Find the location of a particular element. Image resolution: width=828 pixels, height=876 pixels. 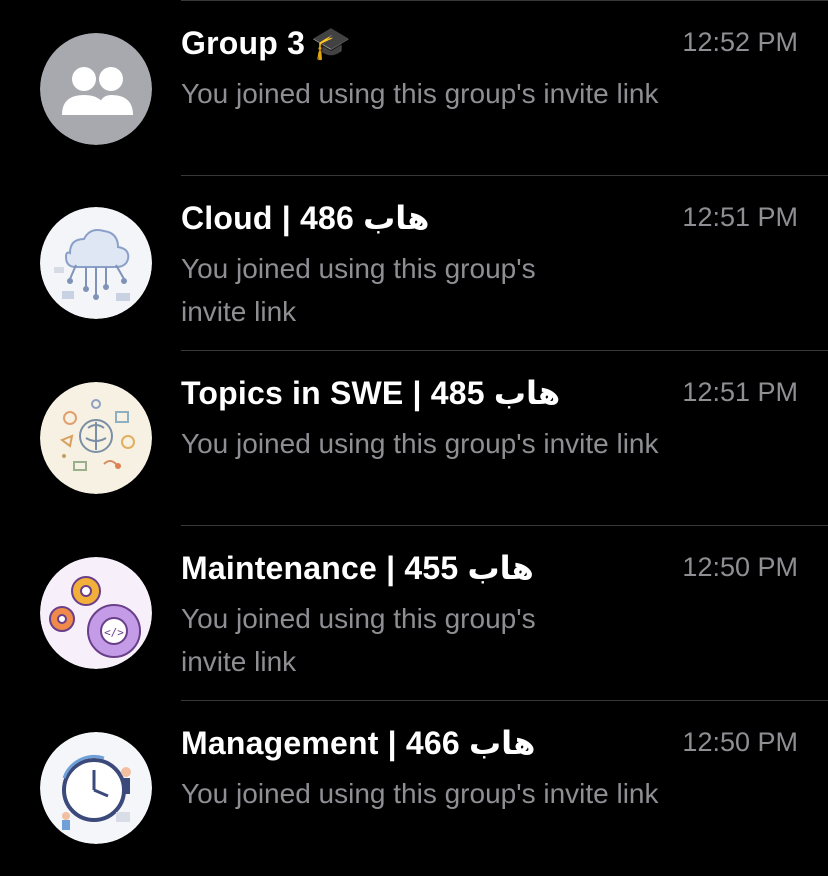

group-placeholder-icon is located at coordinates (96, 89).